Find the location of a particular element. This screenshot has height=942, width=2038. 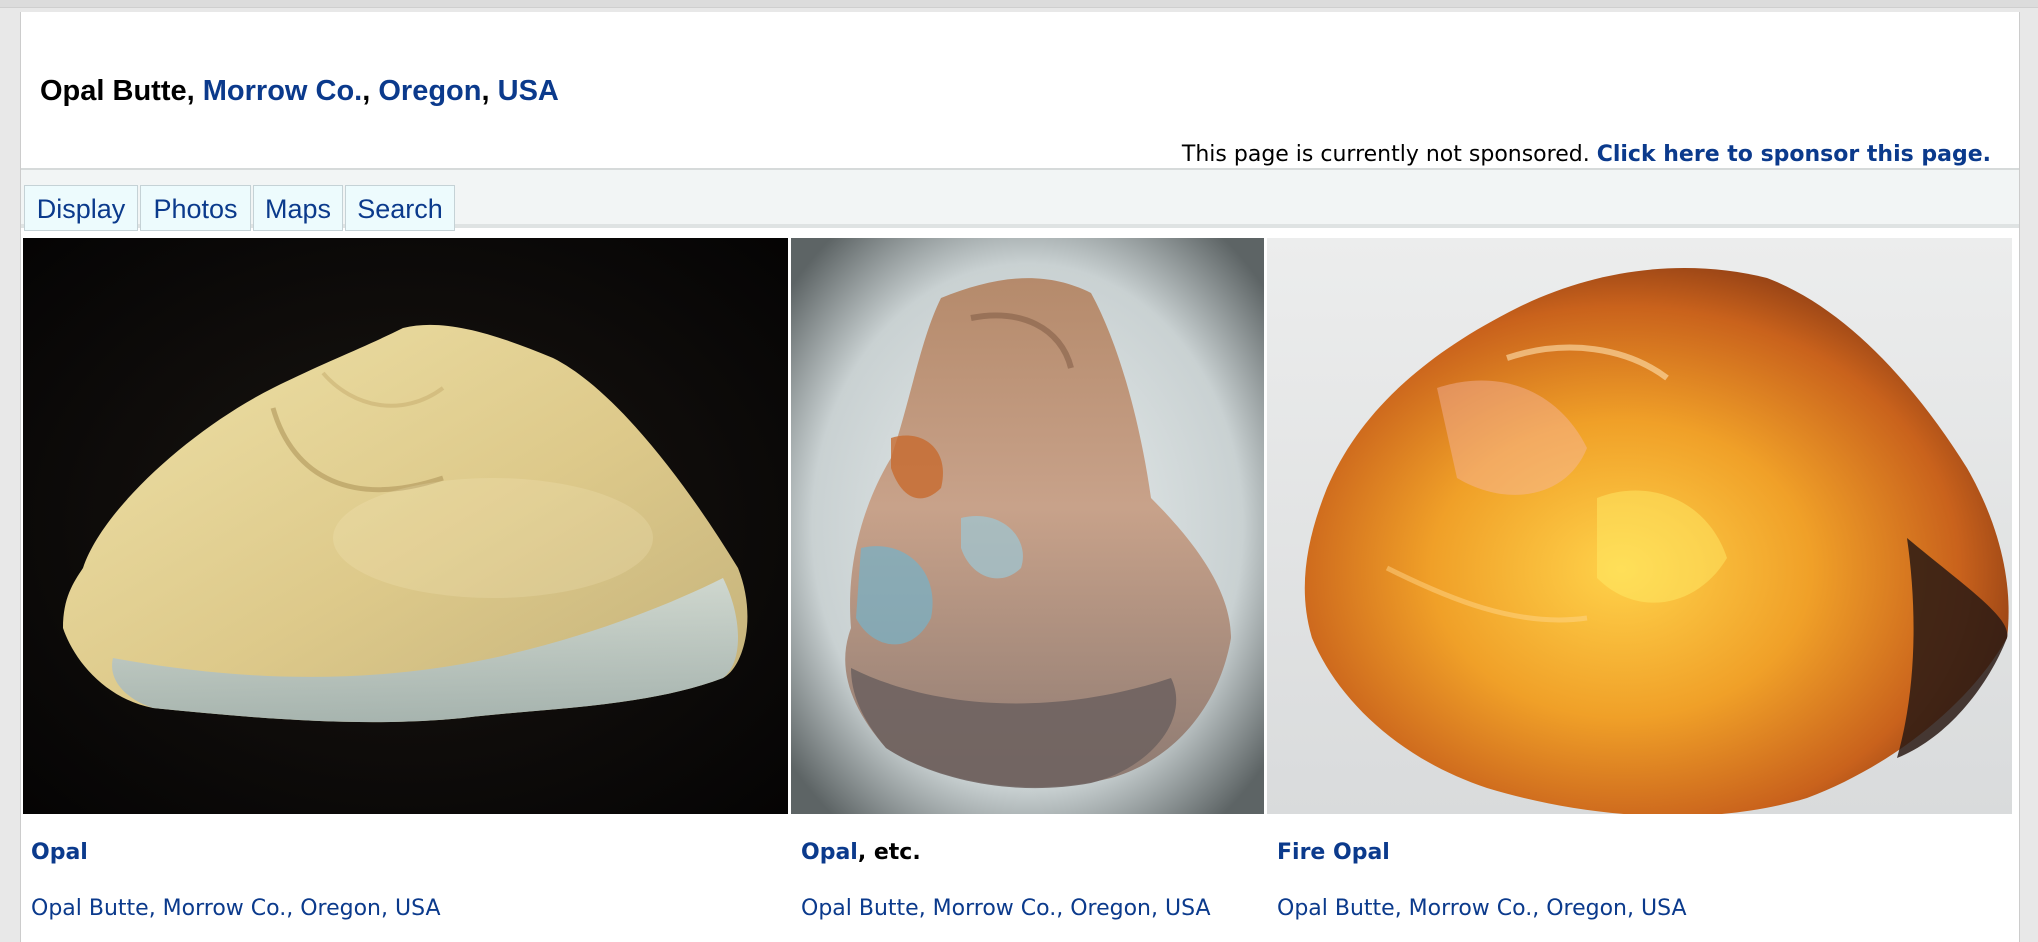

caption-title-3: Fire Opal is located at coordinates (1333, 852).